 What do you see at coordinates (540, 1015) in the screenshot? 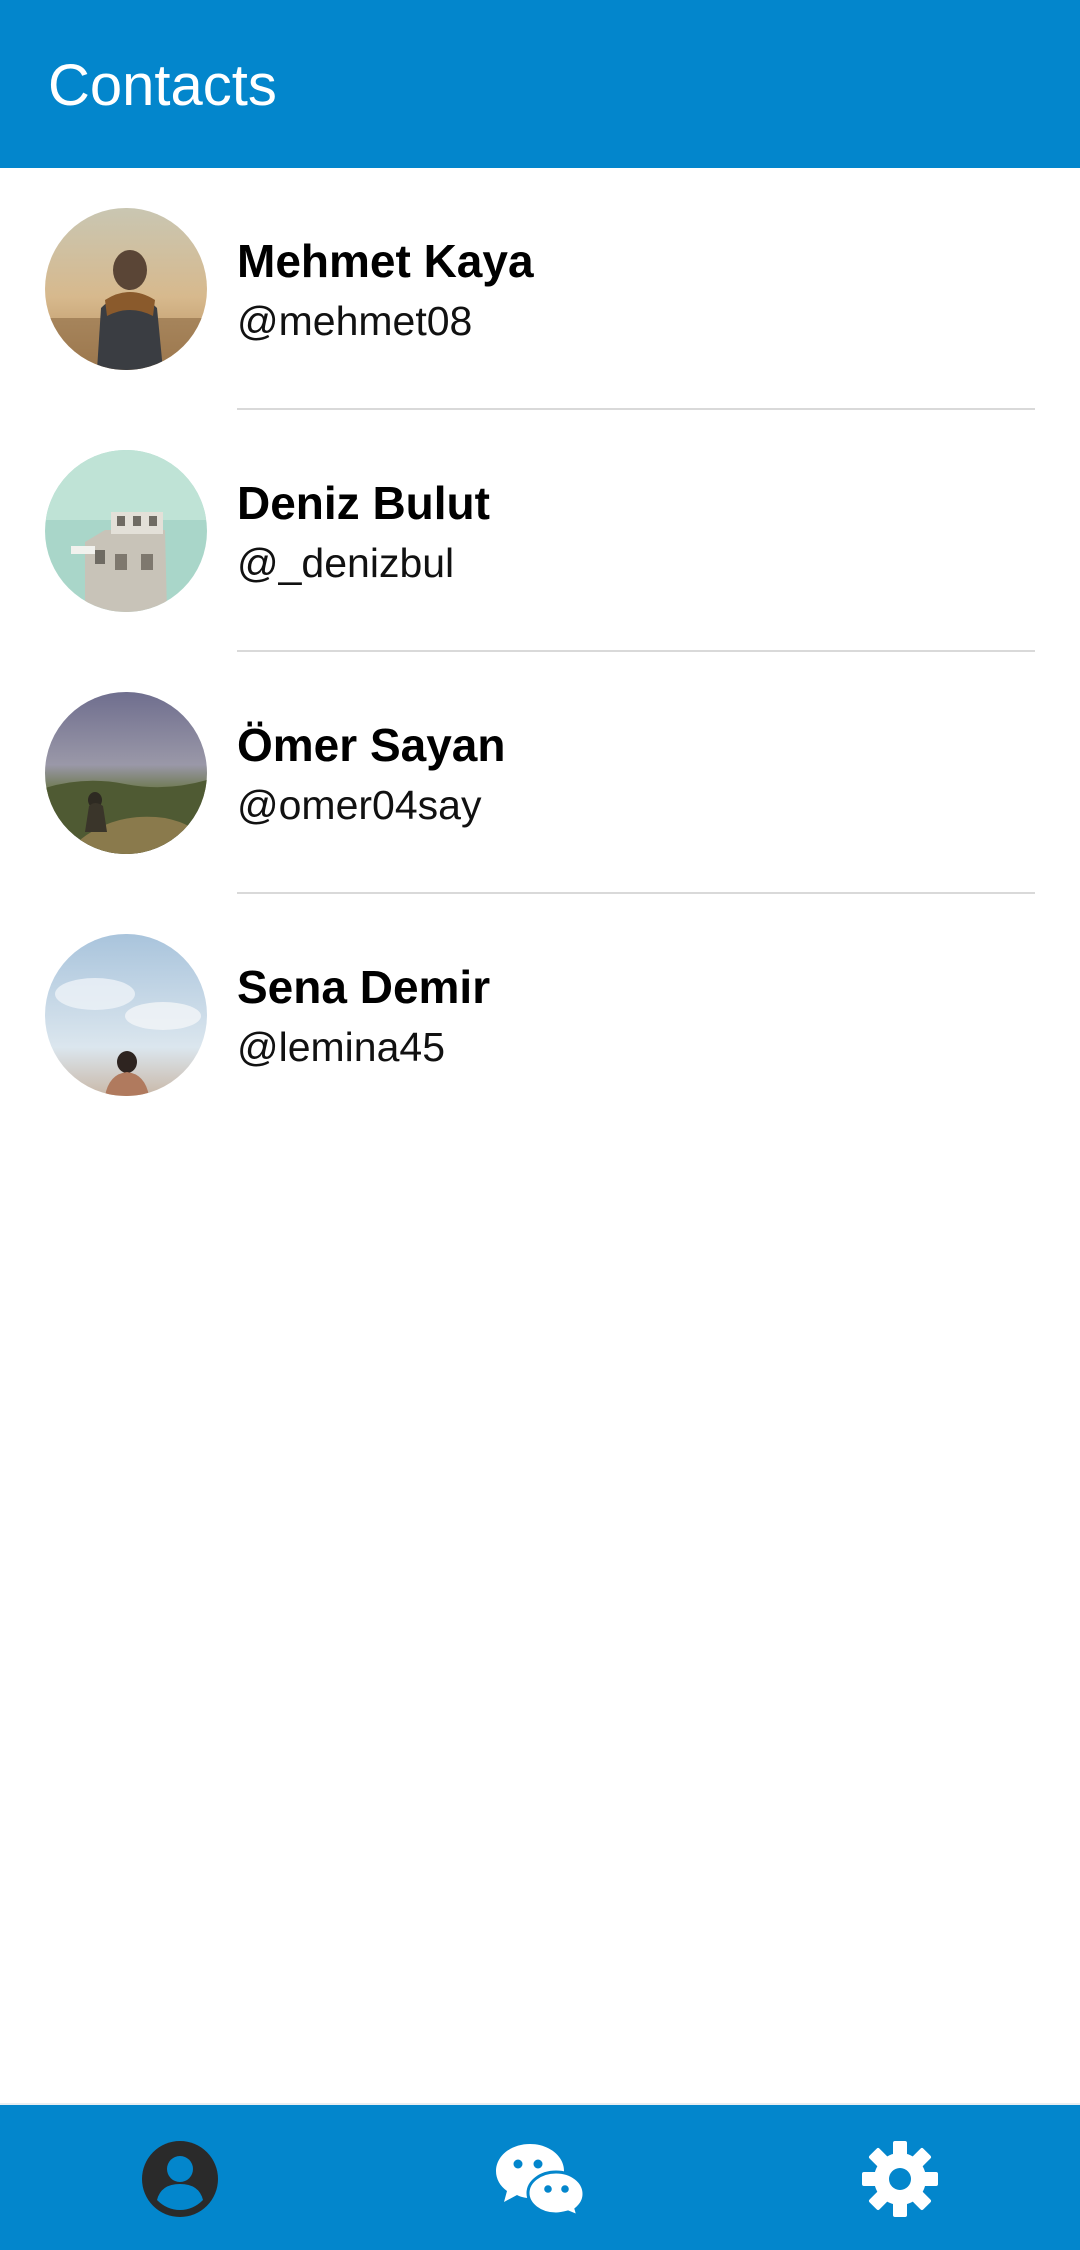
I see `contact-list-item: Sena Demir @lemina45` at bounding box center [540, 1015].